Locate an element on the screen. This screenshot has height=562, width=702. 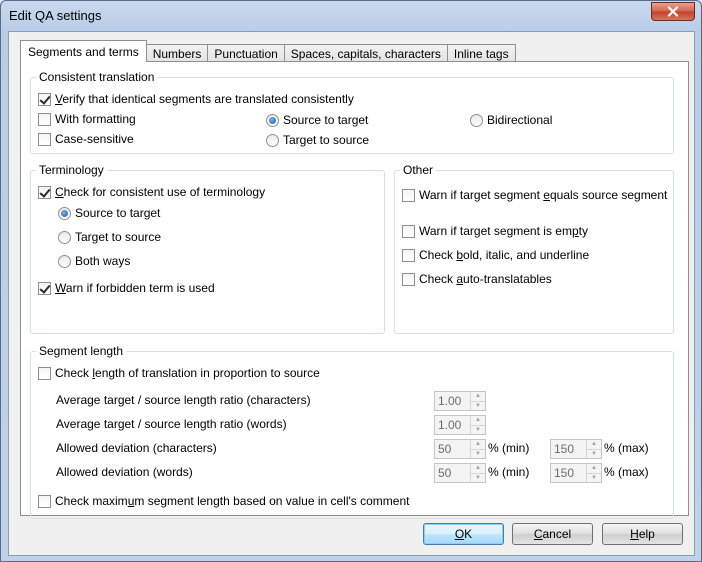
with-formatting-checkbox: With formatting is located at coordinates (87, 119).